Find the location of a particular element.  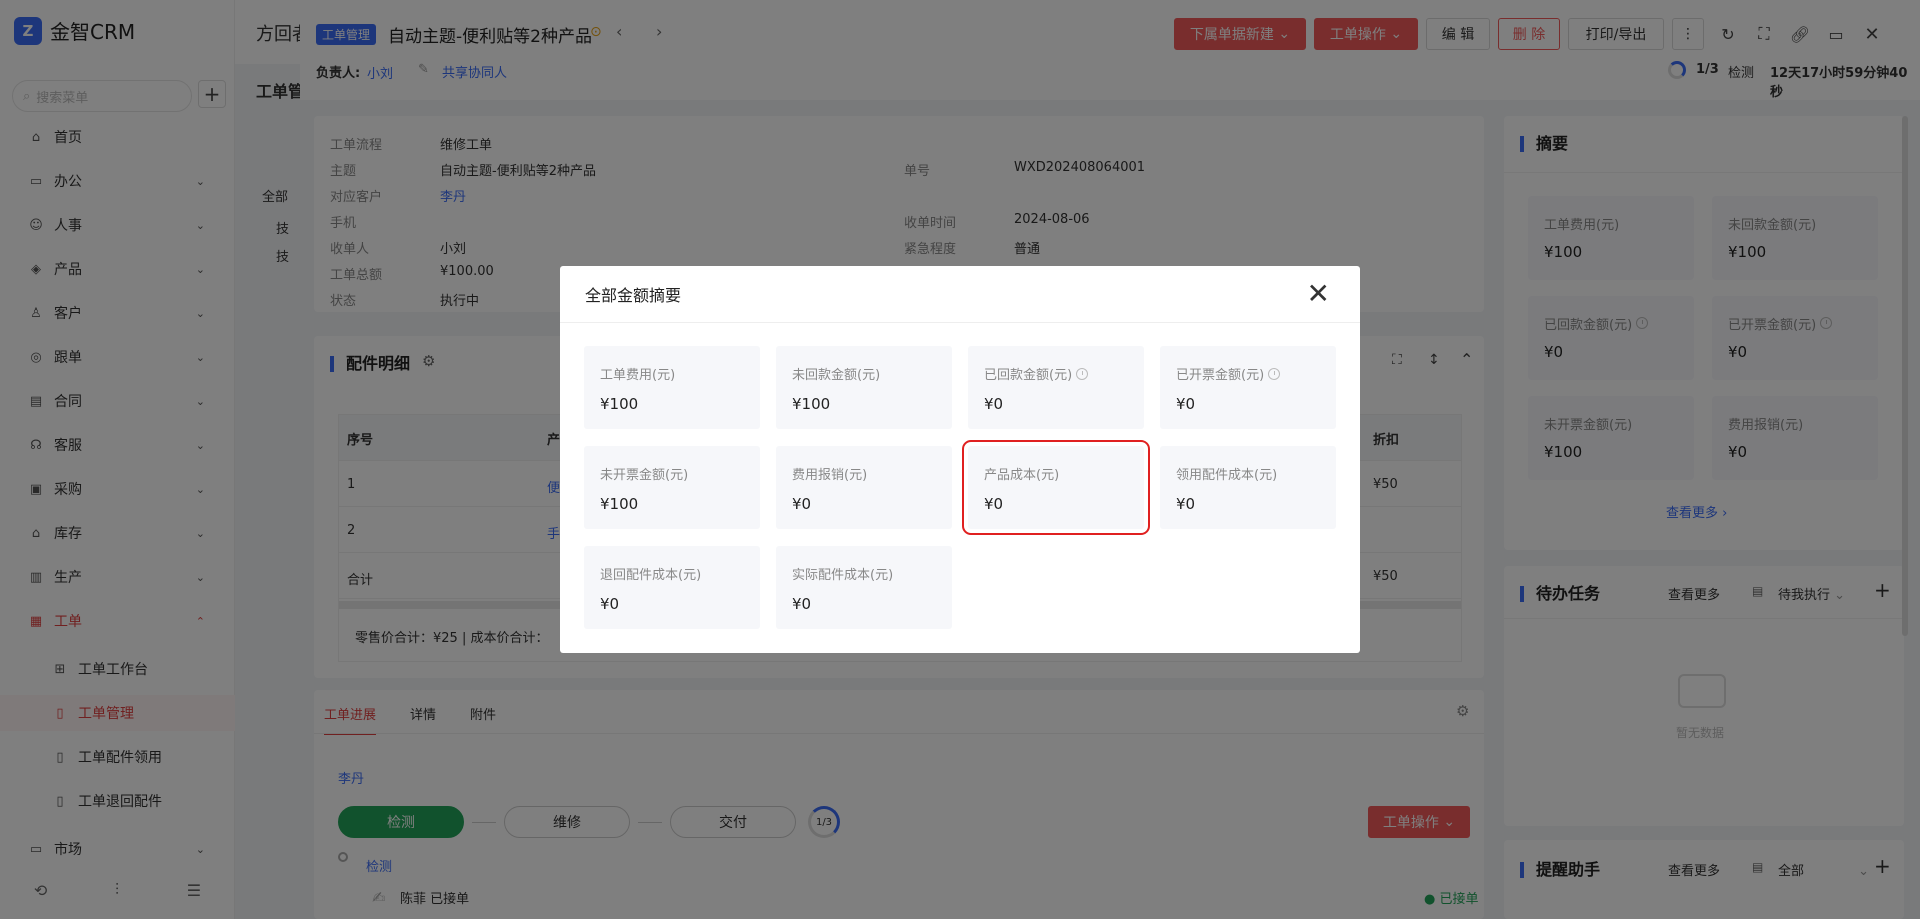

amount-card-unpaid: 未回款金额(元) ¥100 is located at coordinates (864, 387).